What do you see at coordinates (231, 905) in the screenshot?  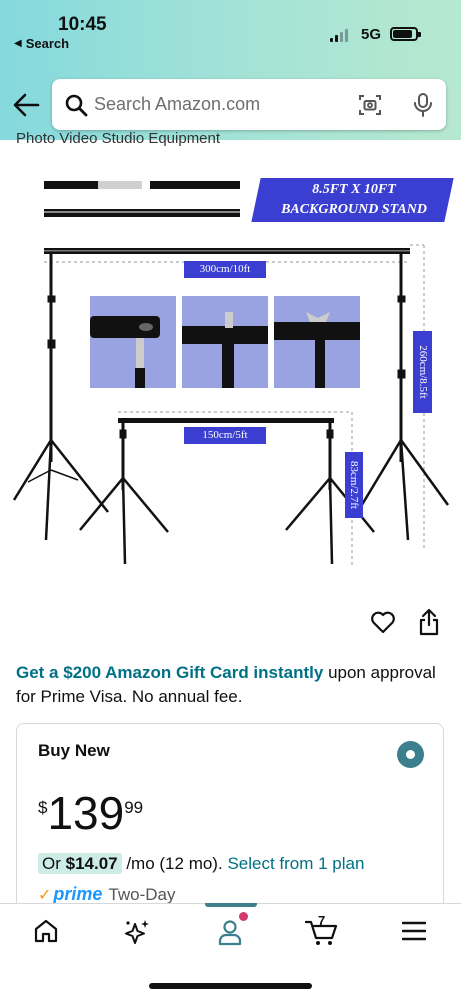 I see `active-tab-indicator` at bounding box center [231, 905].